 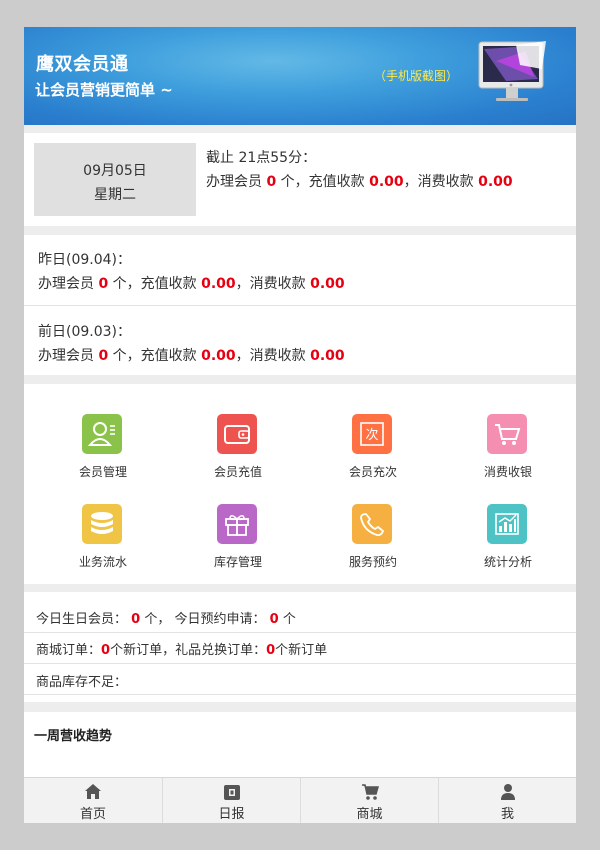 I want to click on current-date: 09月05日, so click(x=115, y=171).